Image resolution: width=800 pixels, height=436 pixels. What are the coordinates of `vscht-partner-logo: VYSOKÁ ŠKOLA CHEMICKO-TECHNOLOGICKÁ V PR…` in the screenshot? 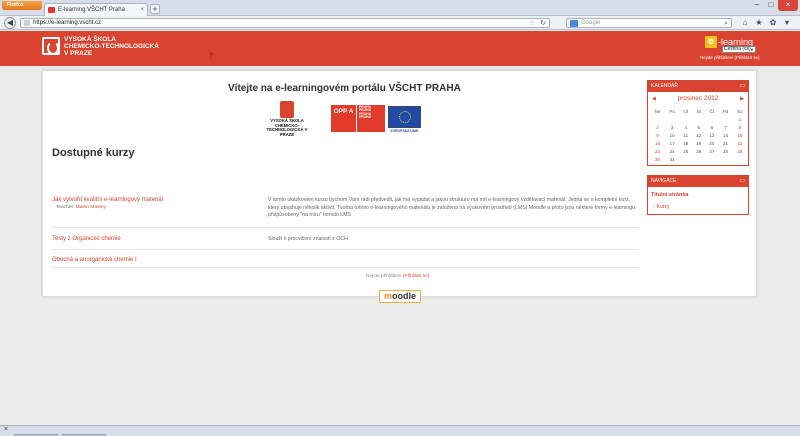 It's located at (287, 120).